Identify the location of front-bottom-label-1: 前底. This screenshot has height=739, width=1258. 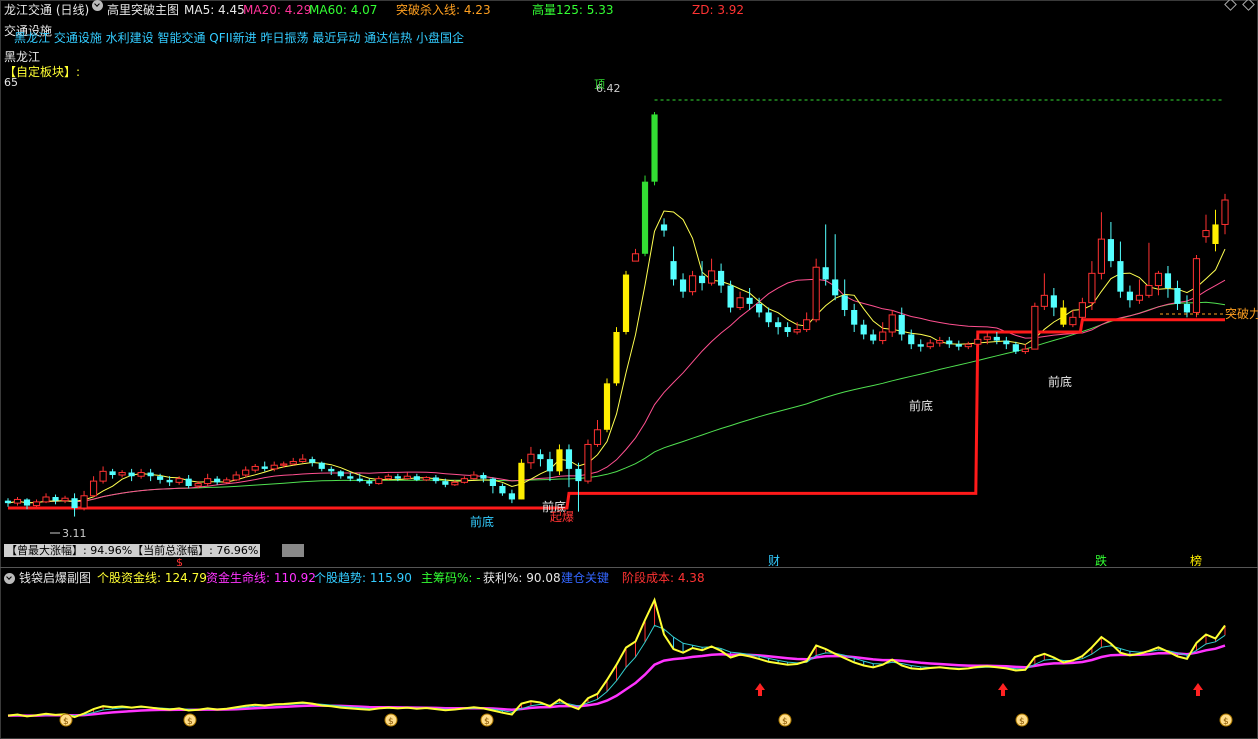
(482, 521).